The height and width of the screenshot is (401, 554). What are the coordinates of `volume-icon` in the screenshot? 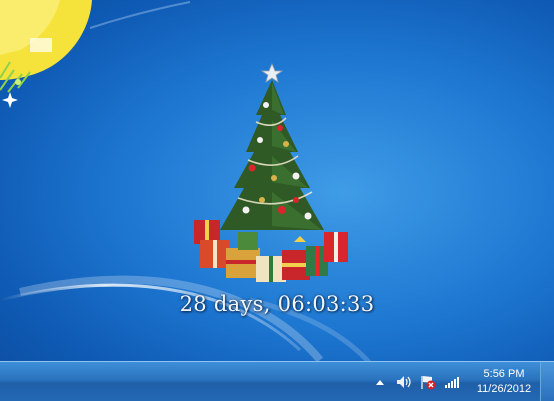 It's located at (404, 382).